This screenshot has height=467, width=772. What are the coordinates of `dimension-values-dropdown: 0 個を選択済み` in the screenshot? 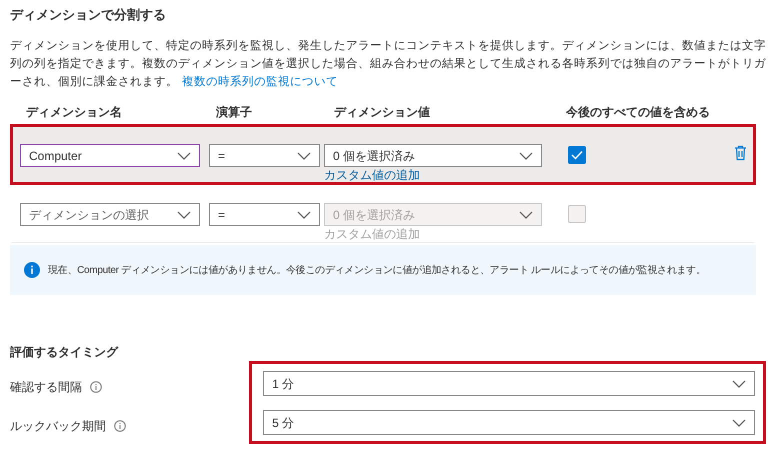 It's located at (433, 155).